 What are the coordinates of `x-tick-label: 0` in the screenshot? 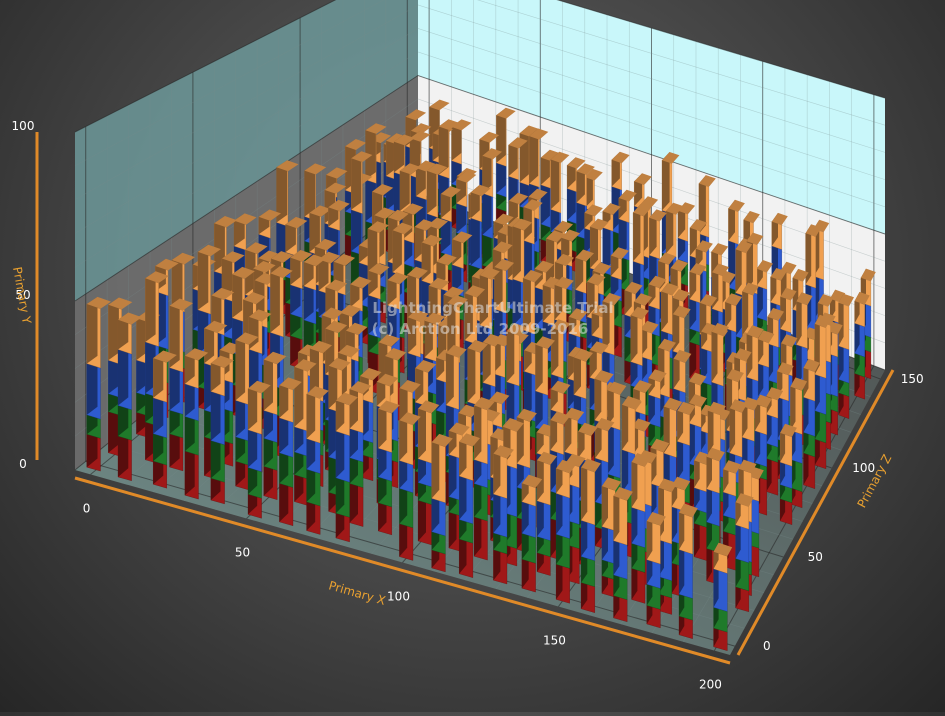 It's located at (87, 508).